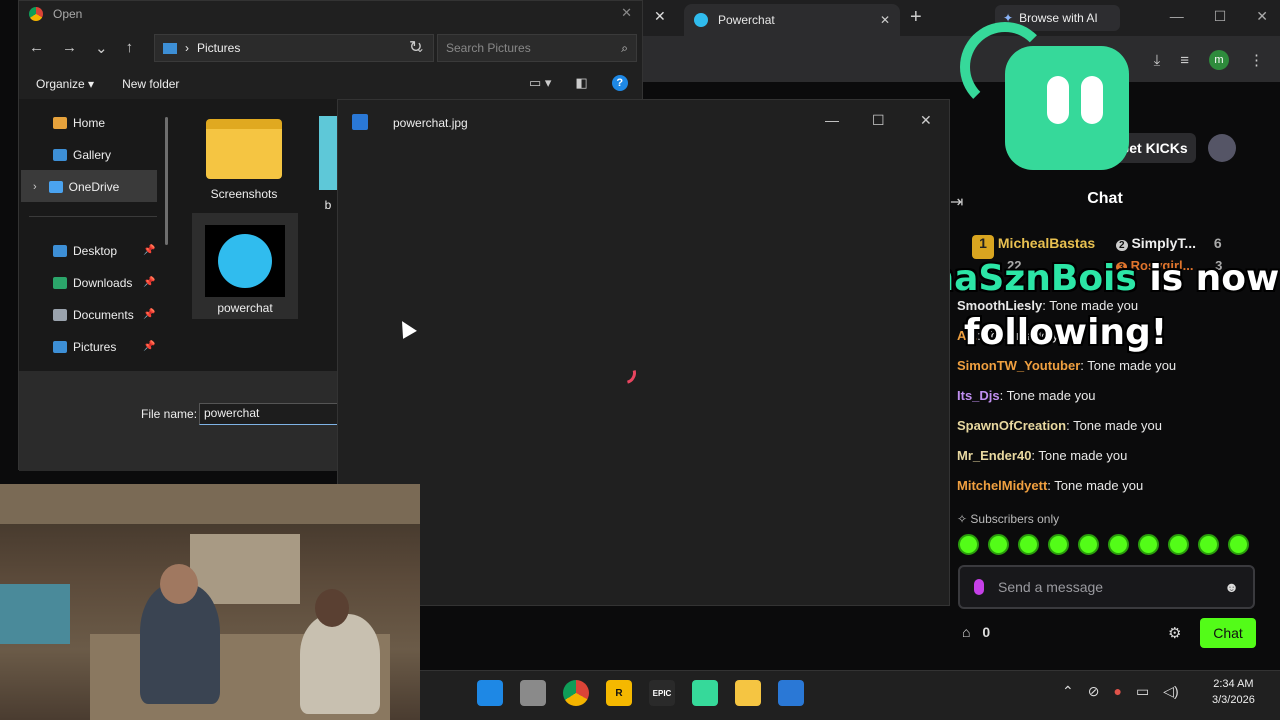 This screenshot has width=1280, height=720. Describe the element at coordinates (983, 247) in the screenshot. I see `rank-badge: 1` at that location.